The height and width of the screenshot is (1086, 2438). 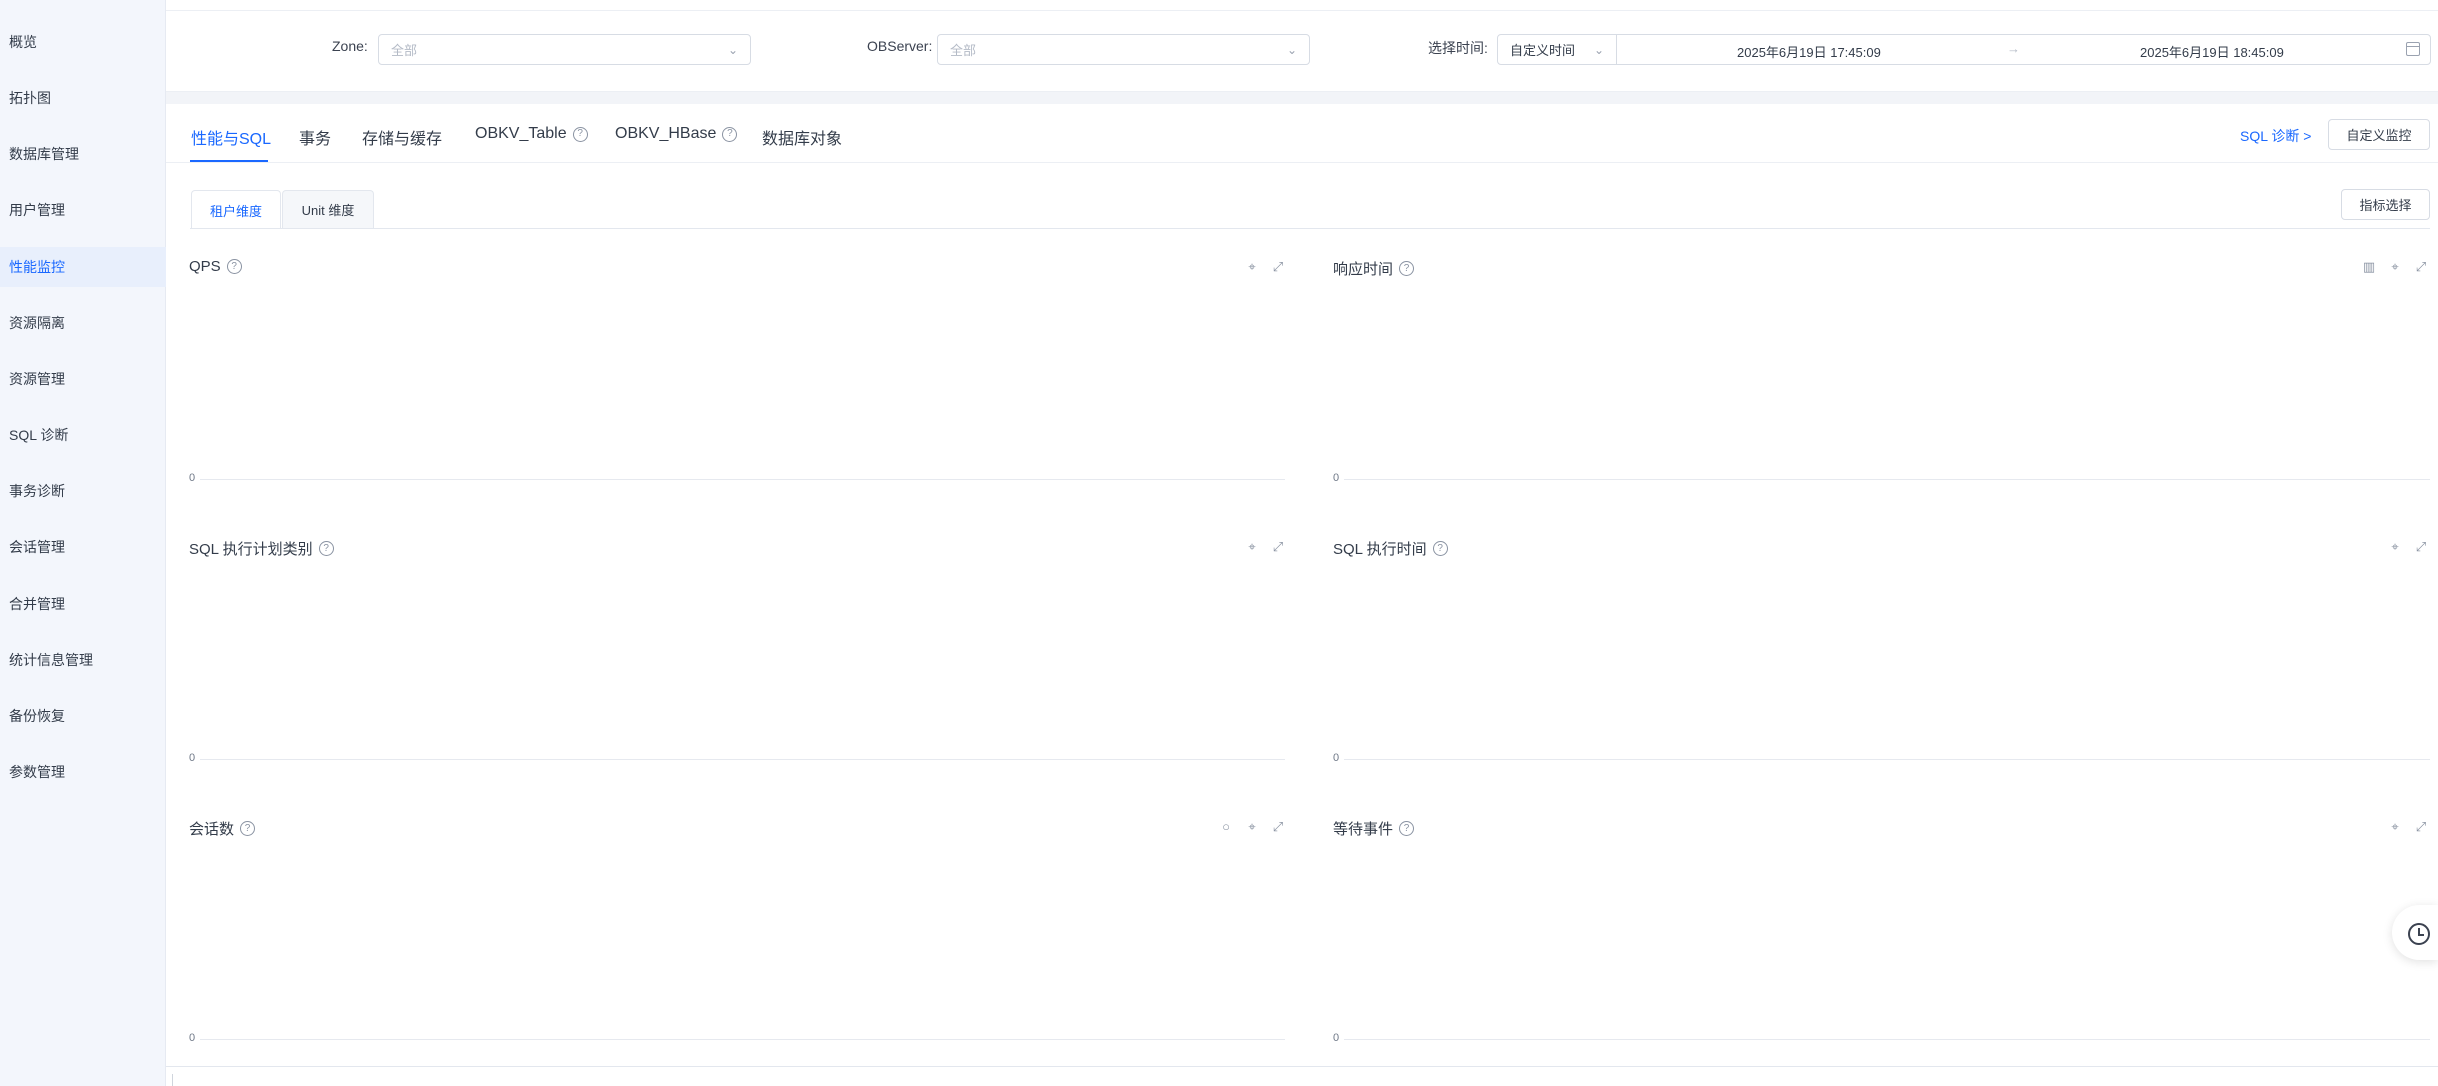 I want to click on tab-label: 数据库对象, so click(x=802, y=139).